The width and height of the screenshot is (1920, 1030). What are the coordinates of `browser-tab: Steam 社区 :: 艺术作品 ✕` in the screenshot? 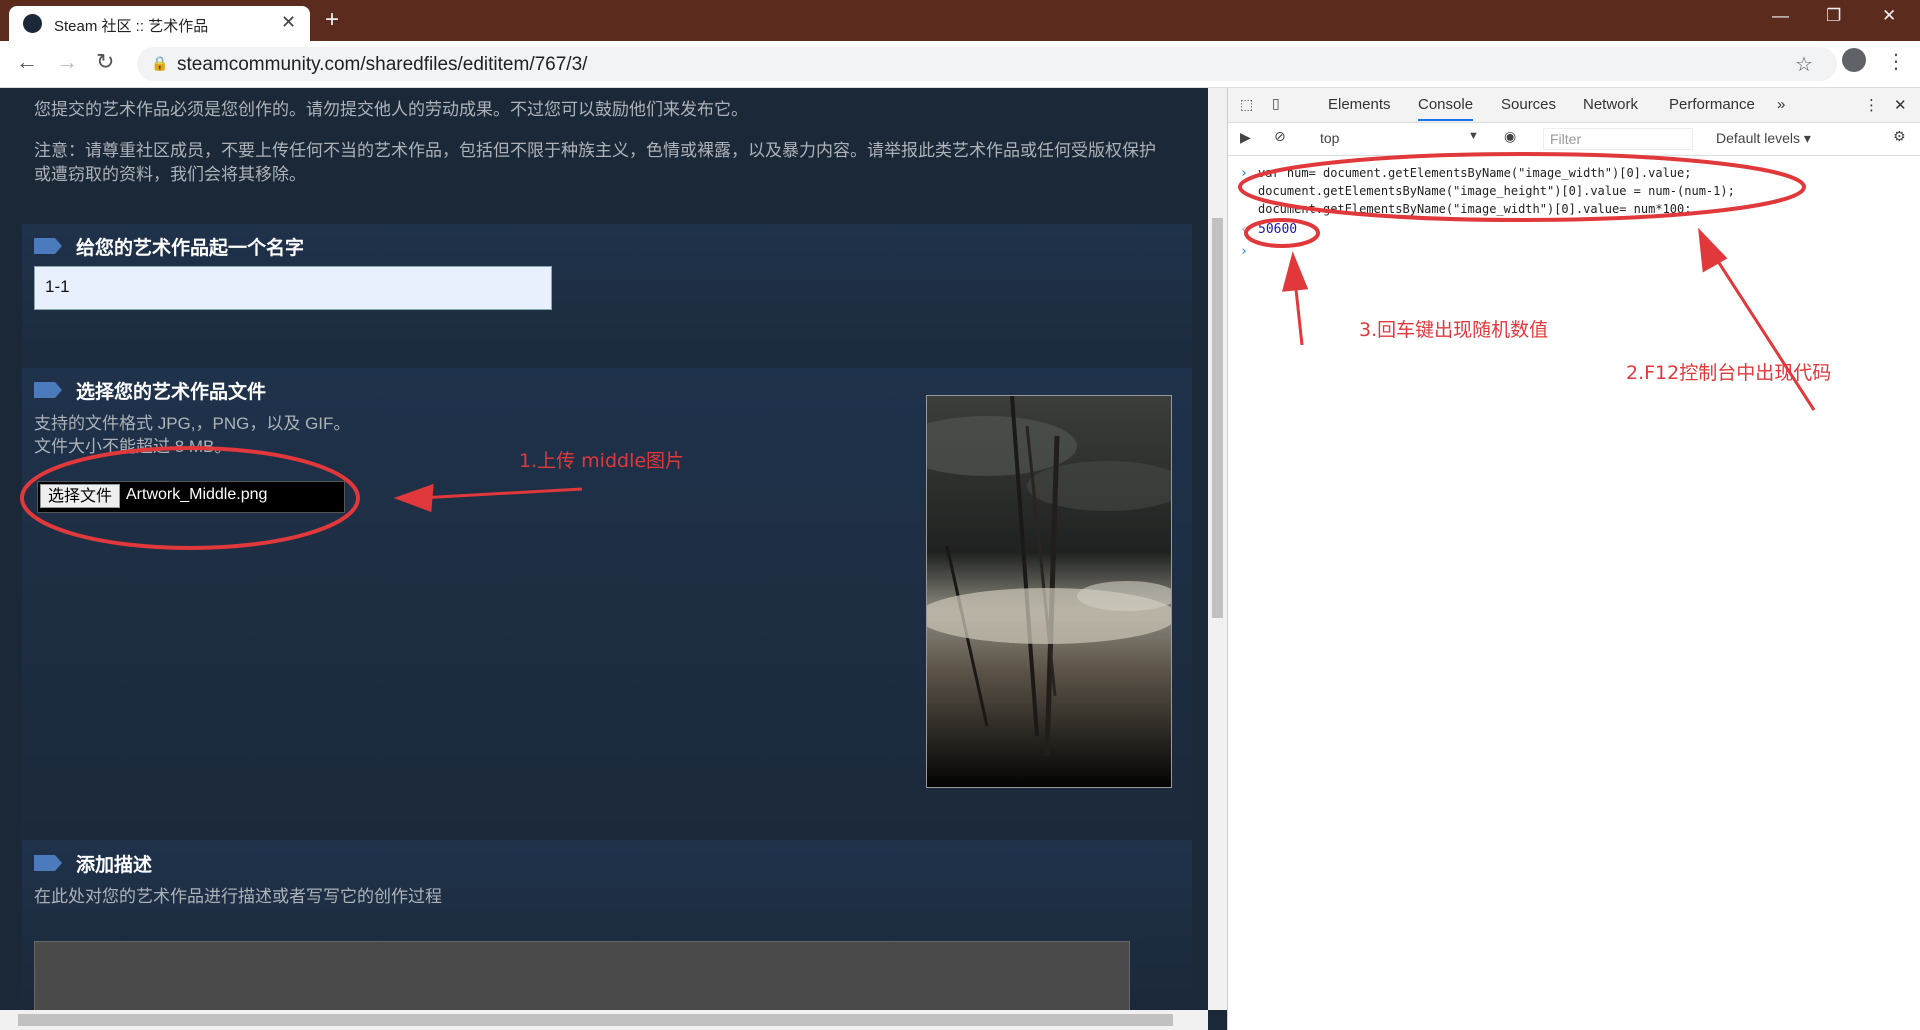 It's located at (159, 23).